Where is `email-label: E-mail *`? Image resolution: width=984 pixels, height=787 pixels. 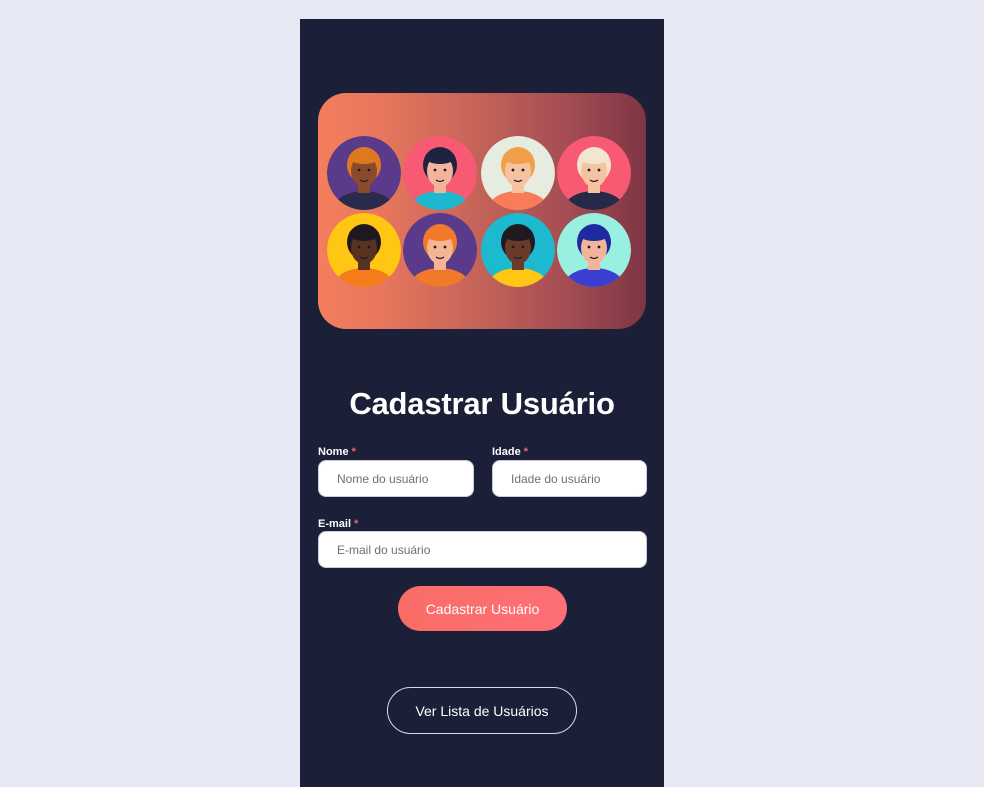
email-label: E-mail * is located at coordinates (338, 524).